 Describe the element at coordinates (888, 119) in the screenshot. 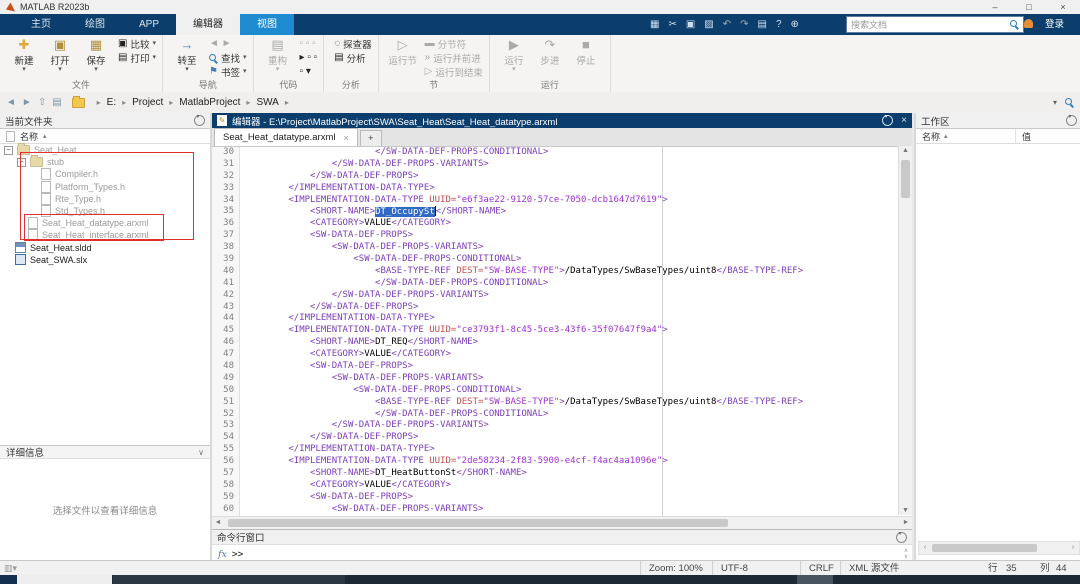

I see `editor-menu-icon` at that location.